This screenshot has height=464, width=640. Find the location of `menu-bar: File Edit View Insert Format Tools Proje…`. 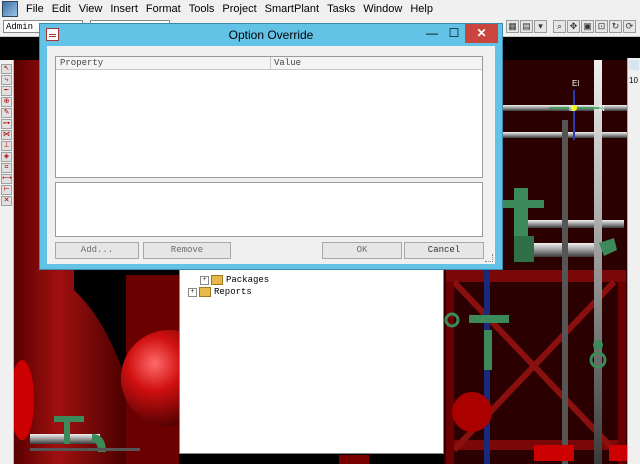

menu-bar: File Edit View Insert Format Tools Proje… is located at coordinates (320, 9).